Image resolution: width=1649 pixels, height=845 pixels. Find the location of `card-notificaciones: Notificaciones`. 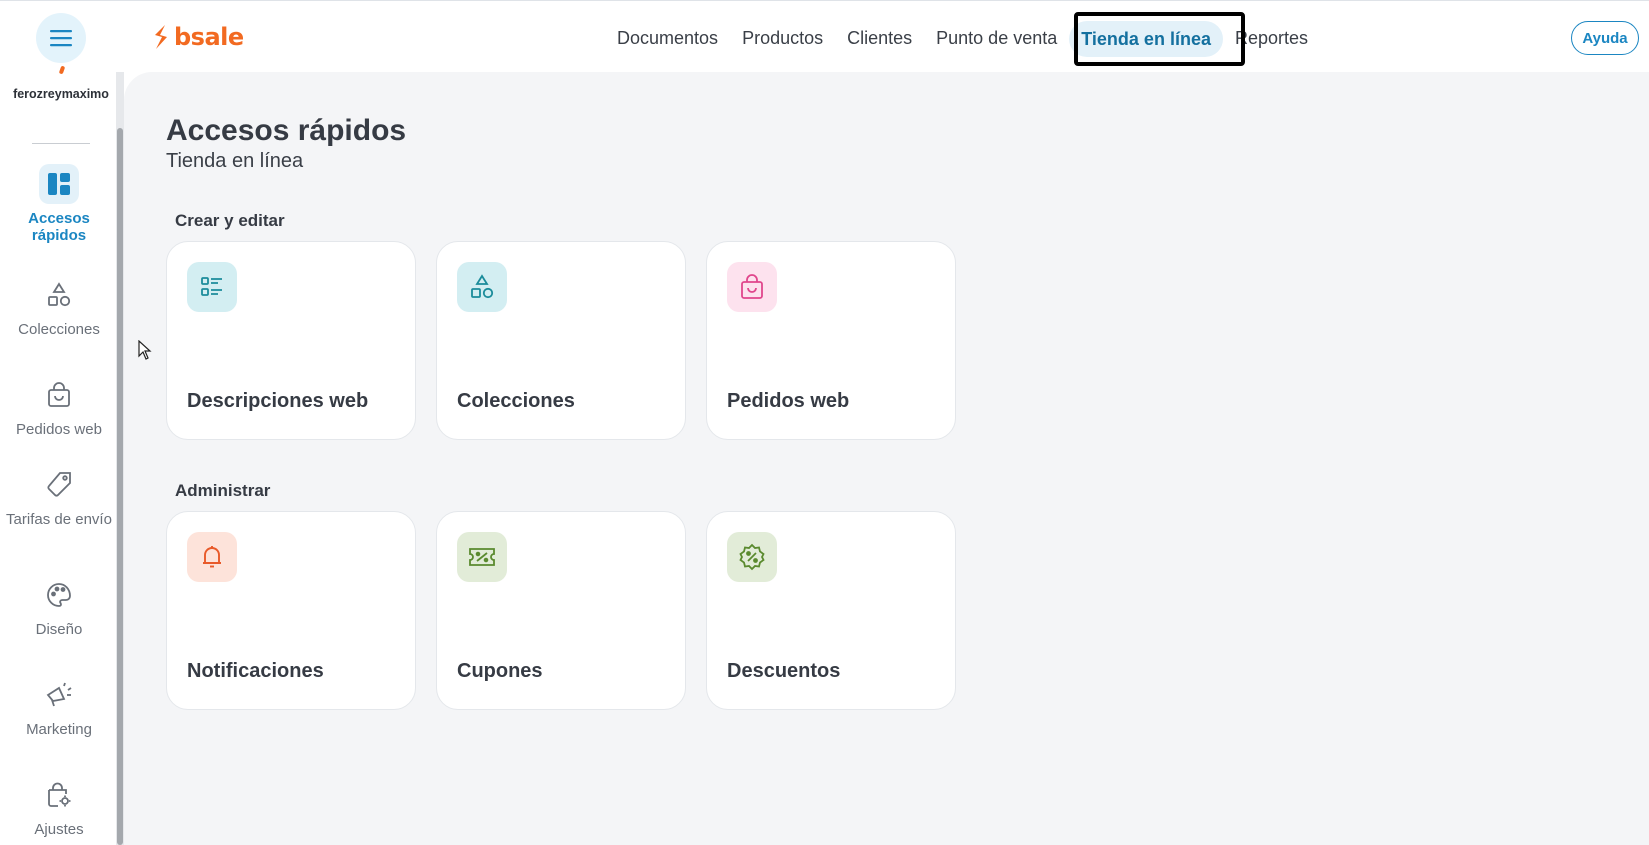

card-notificaciones: Notificaciones is located at coordinates (291, 610).